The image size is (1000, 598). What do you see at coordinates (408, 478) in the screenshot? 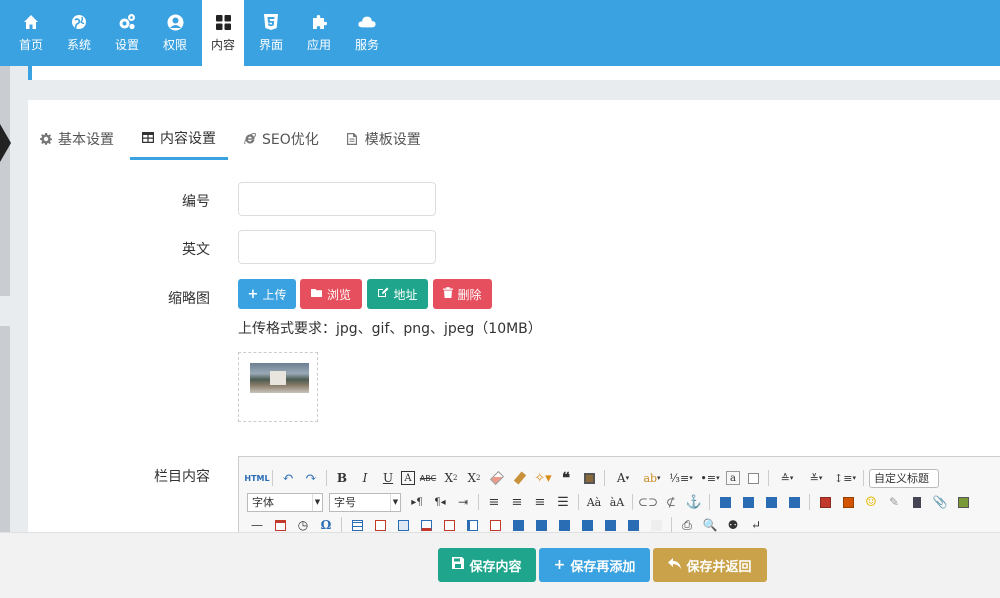
I see `font-border-icon: A` at bounding box center [408, 478].